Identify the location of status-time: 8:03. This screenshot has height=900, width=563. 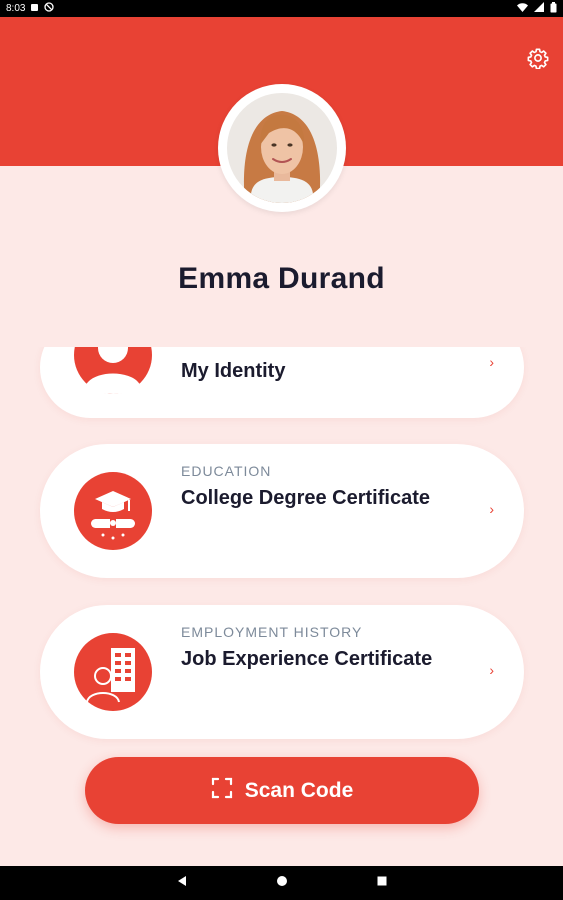
(16, 8).